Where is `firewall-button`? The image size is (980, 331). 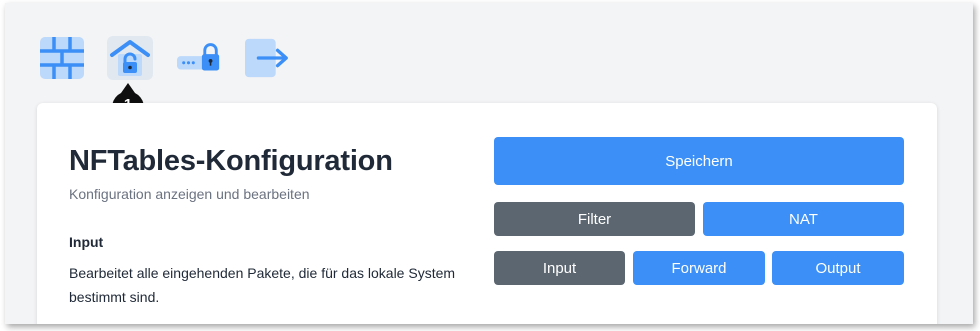
firewall-button is located at coordinates (62, 58).